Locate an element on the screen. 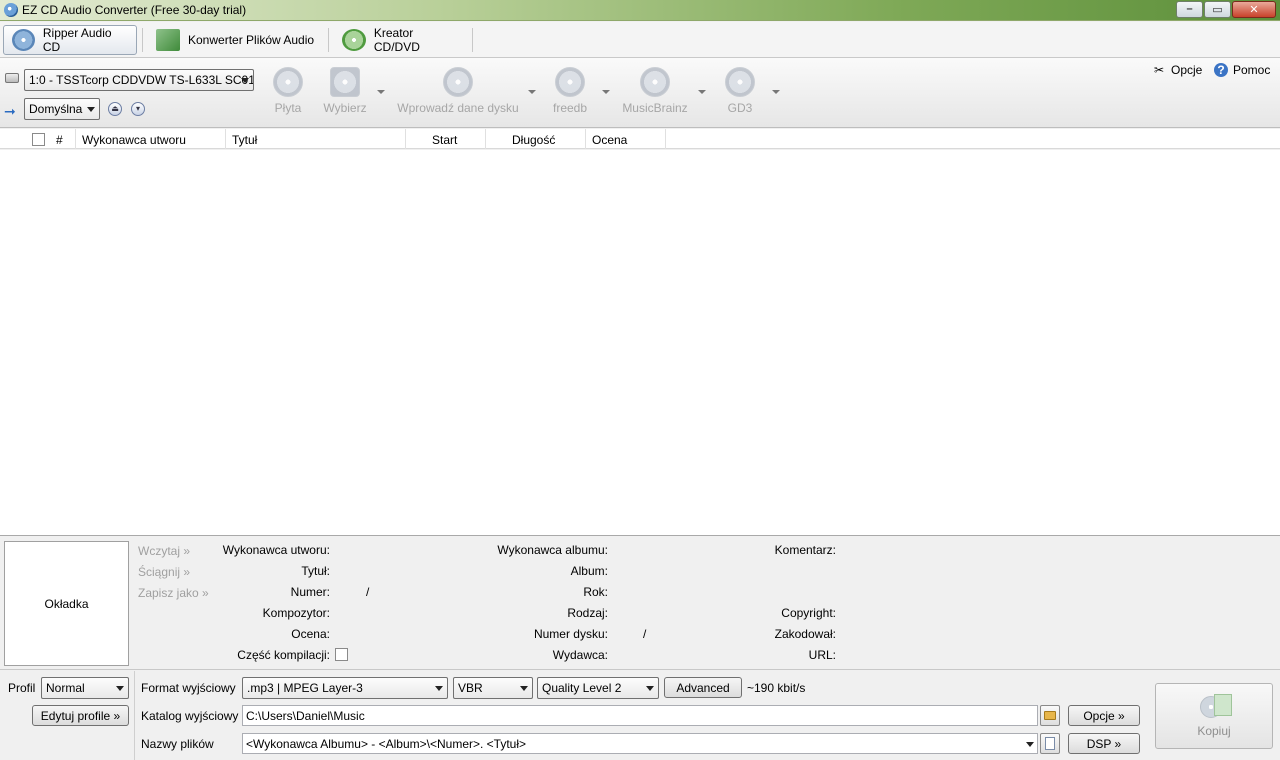 This screenshot has width=1280, height=760. tab-audio-file-converter: Konwerter Plików Audio is located at coordinates (236, 40).